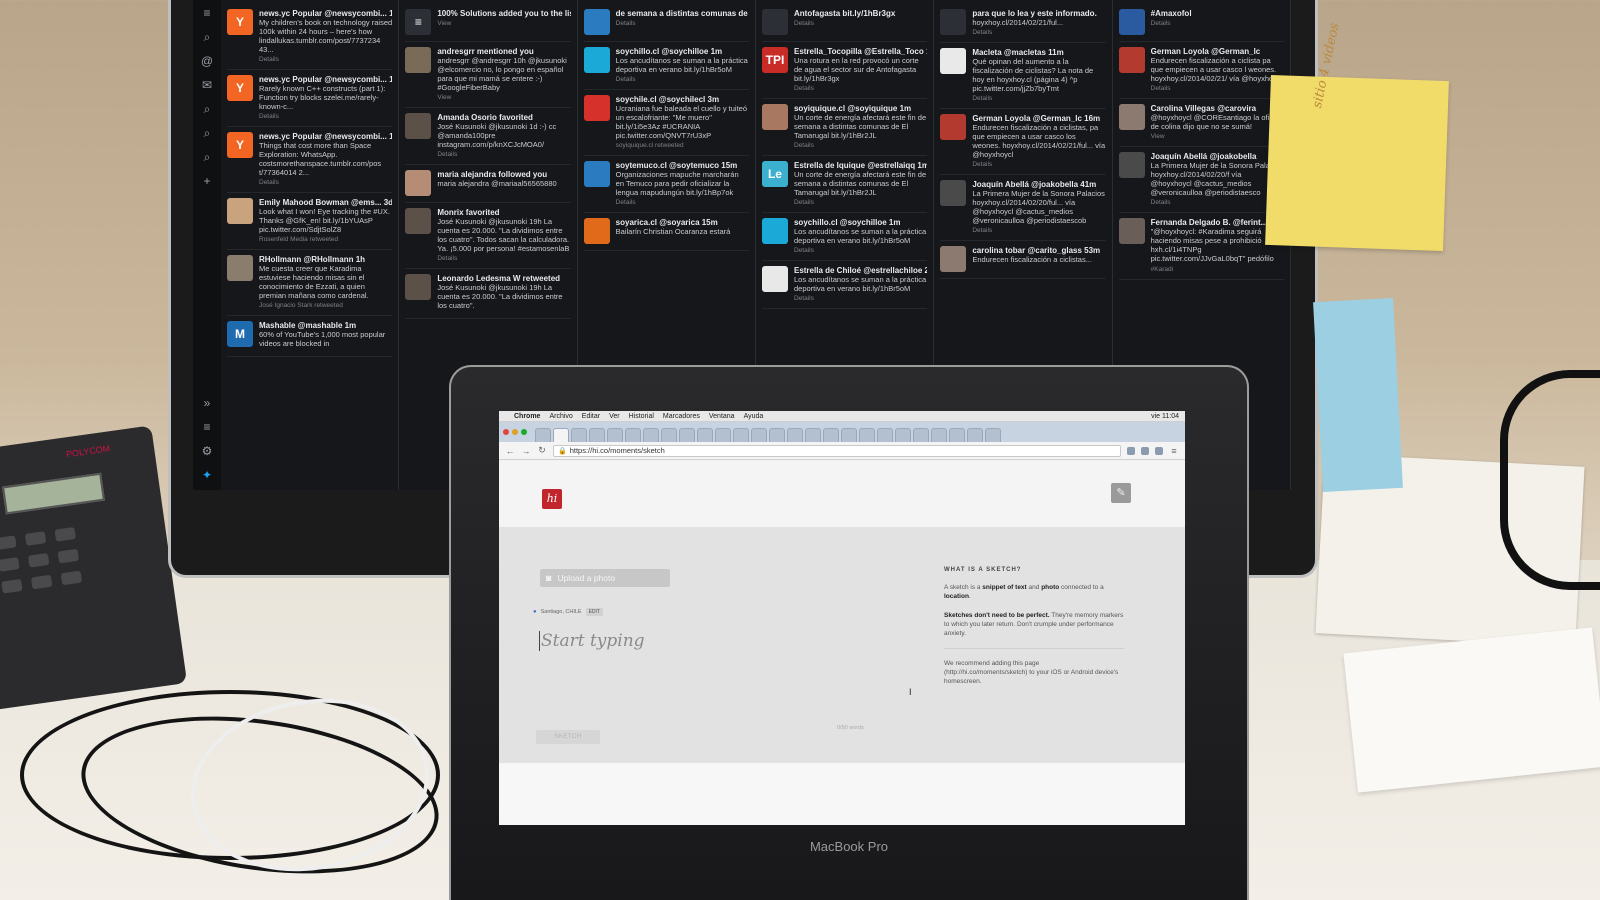 Image resolution: width=1600 pixels, height=900 pixels. Describe the element at coordinates (860, 13) in the screenshot. I see `tweet-author: Antofagasta bit.ly/1hBr3gx` at that location.